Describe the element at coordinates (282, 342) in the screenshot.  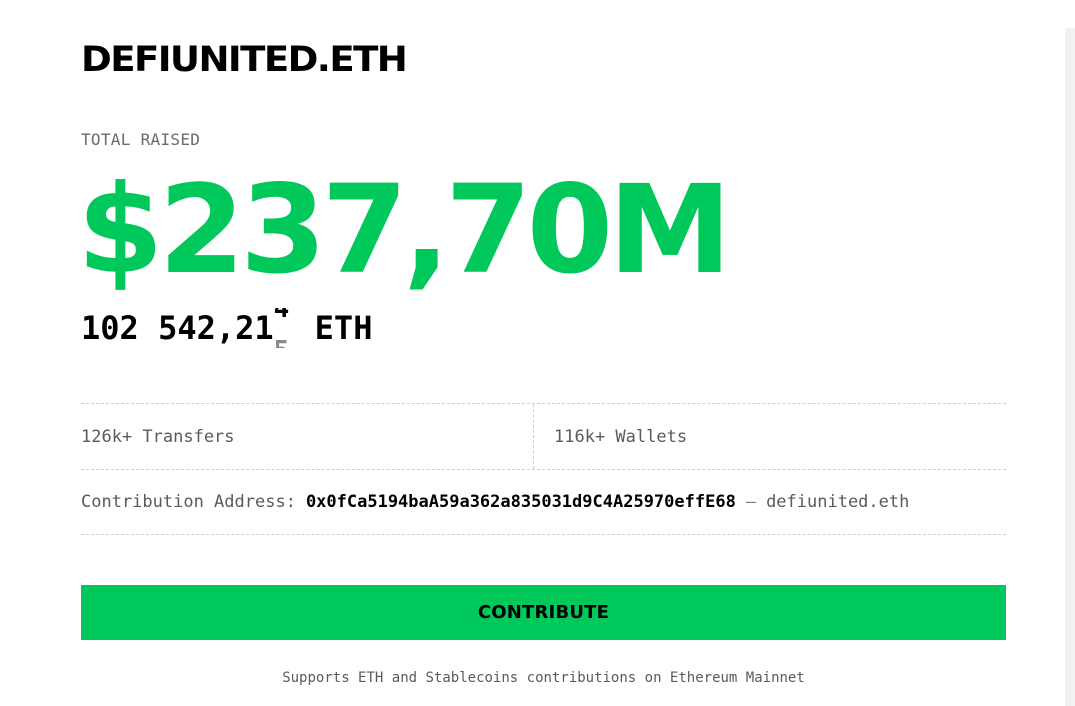
I see `rolling-digit-next: 5` at that location.